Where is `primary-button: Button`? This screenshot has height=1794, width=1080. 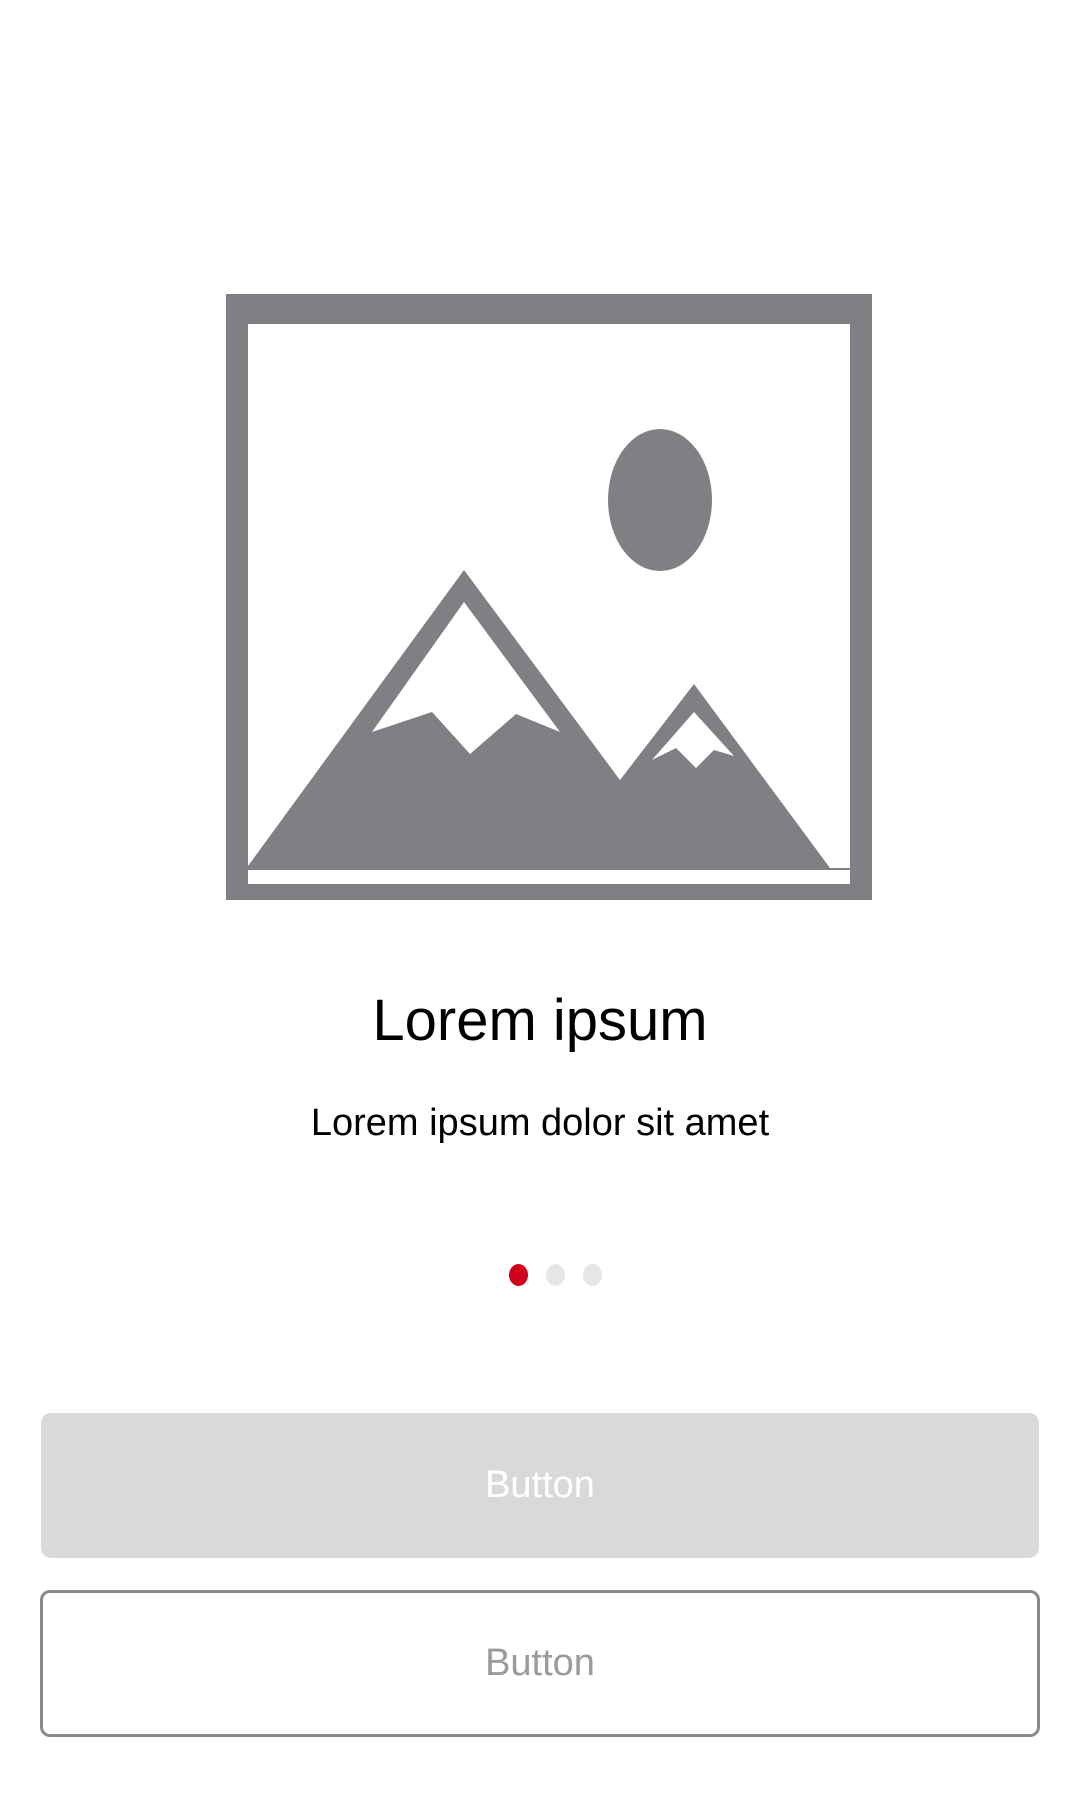
primary-button: Button is located at coordinates (540, 1485).